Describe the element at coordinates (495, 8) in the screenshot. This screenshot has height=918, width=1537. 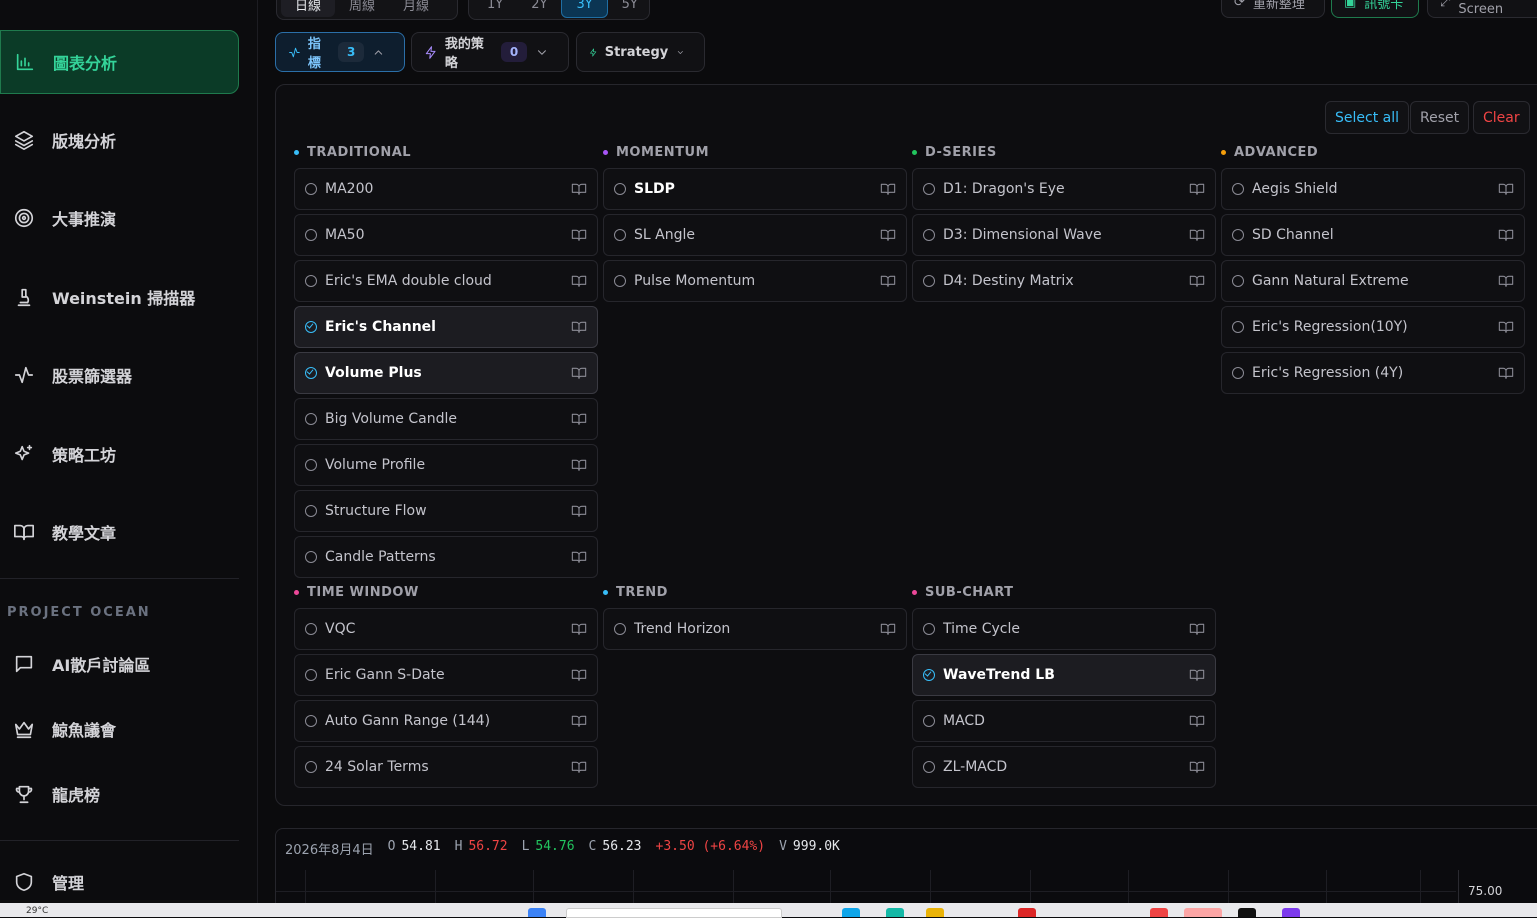
I see `range-tab-1y: 1Y` at that location.